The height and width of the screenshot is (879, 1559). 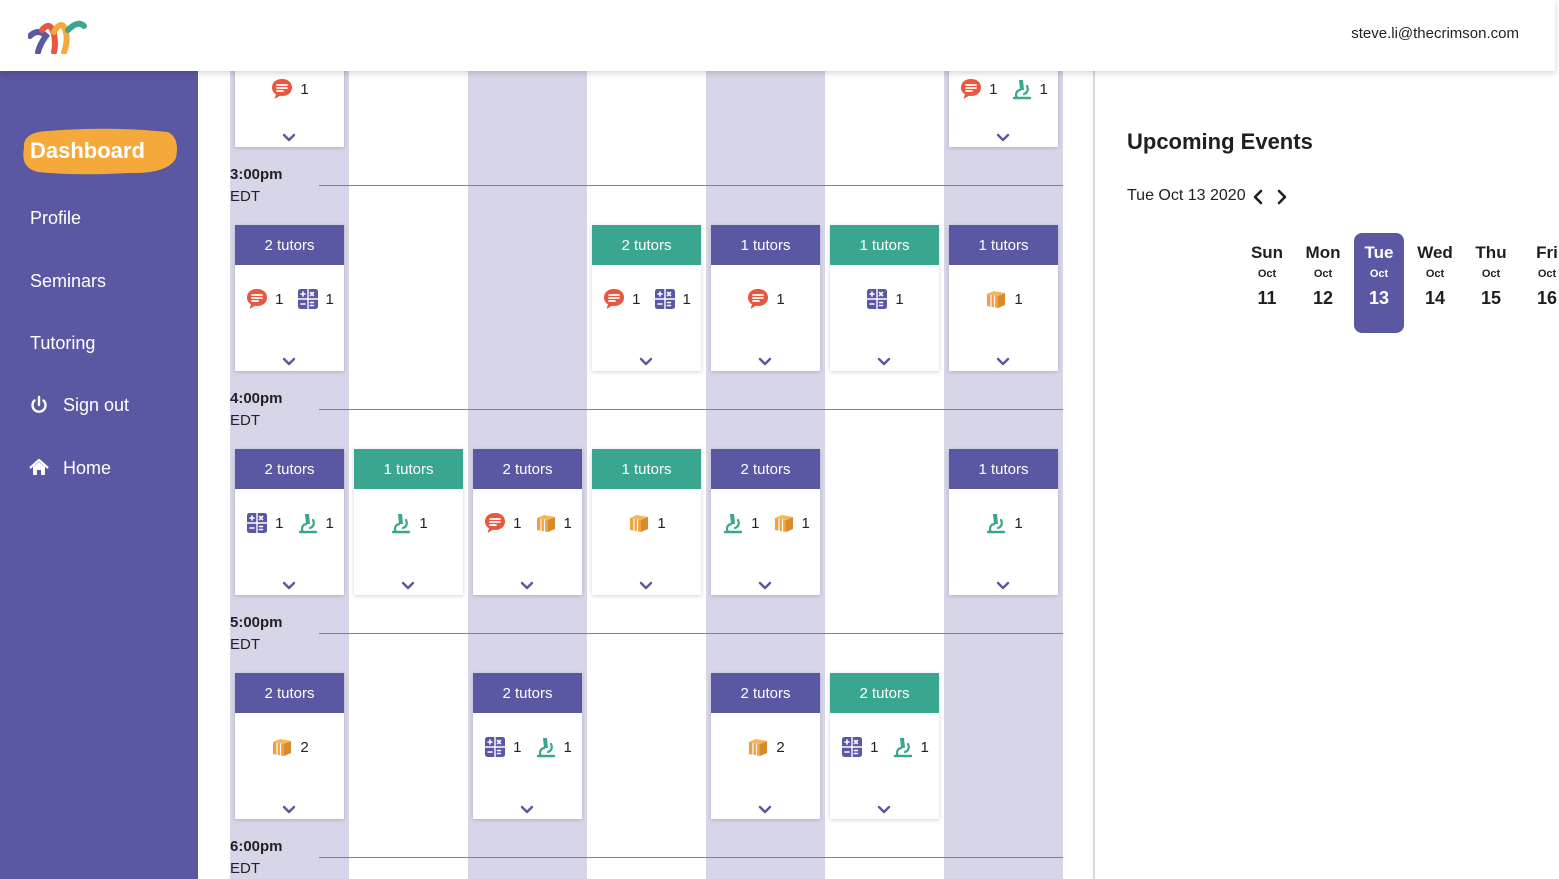 What do you see at coordinates (1186, 195) in the screenshot?
I see `current-date: Tue Oct 13 2020` at bounding box center [1186, 195].